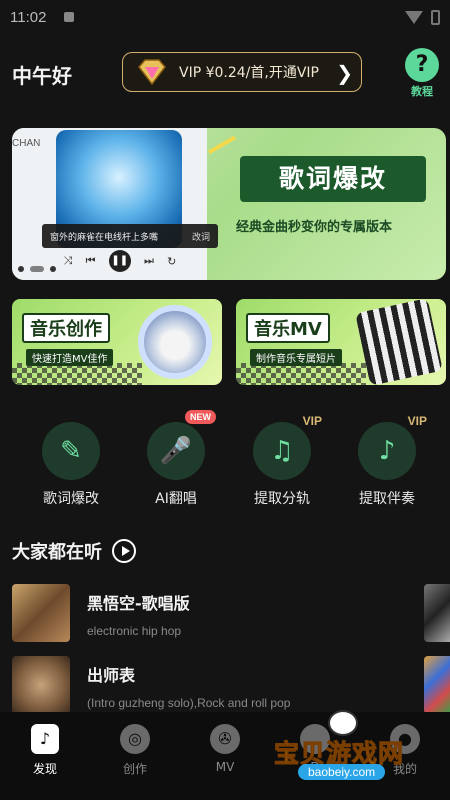 The height and width of the screenshot is (800, 450). I want to click on status-bar: 11:02, so click(225, 17).